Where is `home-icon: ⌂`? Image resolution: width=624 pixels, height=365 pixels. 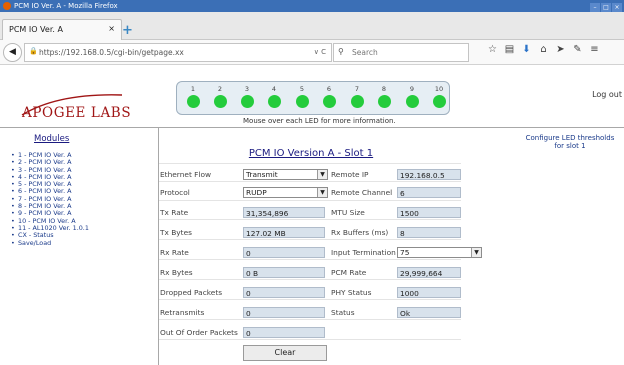 home-icon: ⌂ is located at coordinates (543, 49).